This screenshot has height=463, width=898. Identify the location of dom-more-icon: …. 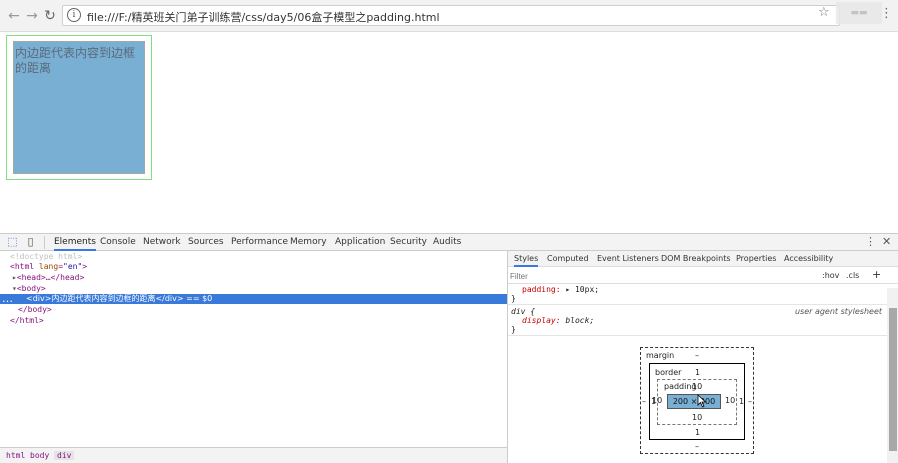
(7, 298).